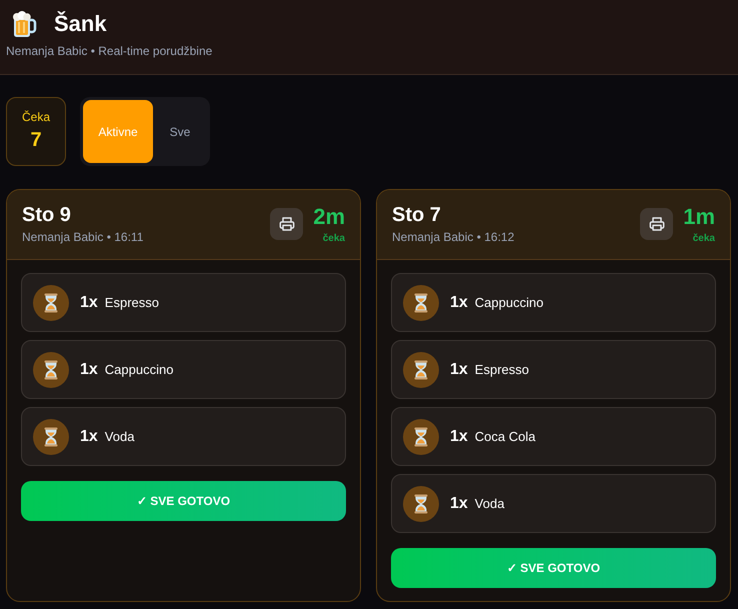  What do you see at coordinates (83, 237) in the screenshot?
I see `order-meta: Nemanja Babic • 16:11` at bounding box center [83, 237].